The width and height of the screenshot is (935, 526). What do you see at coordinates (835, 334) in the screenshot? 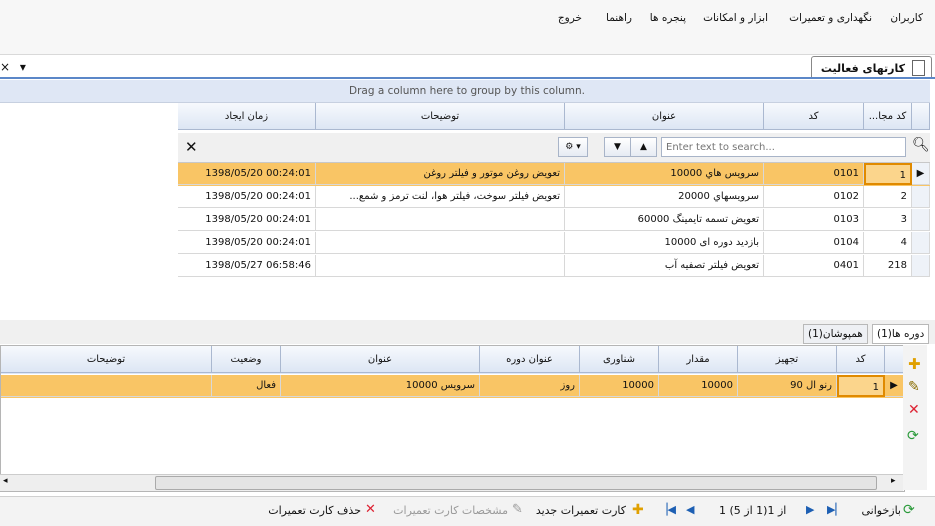
I see `tab-overlaps: همپوشان(1)` at bounding box center [835, 334].